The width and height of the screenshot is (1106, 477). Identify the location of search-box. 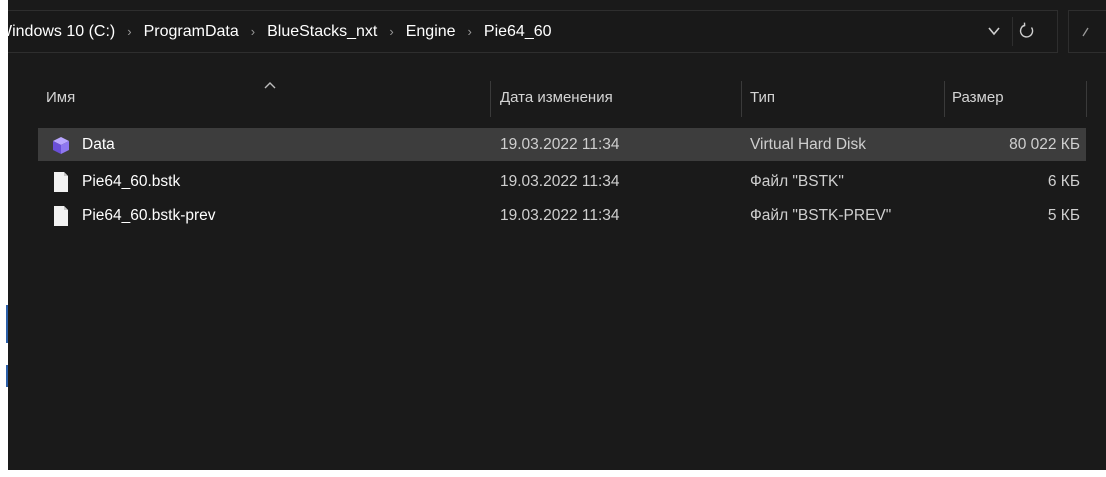
(1087, 31).